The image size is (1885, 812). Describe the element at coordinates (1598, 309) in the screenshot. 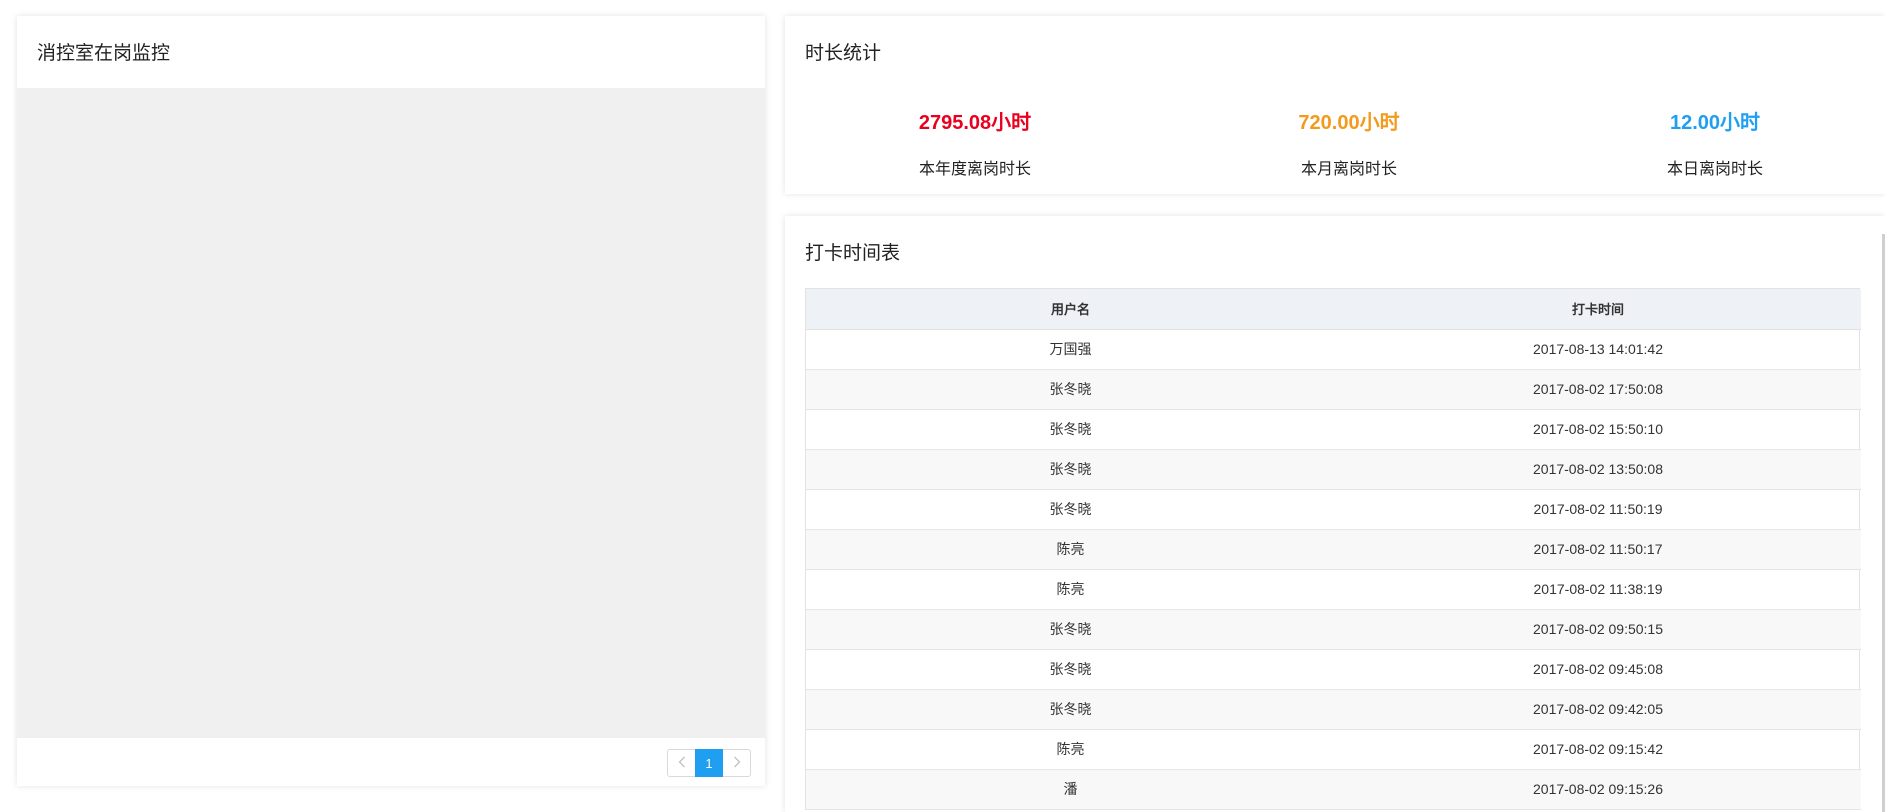

I see `column-header-checkin-time: 打卡时间` at that location.